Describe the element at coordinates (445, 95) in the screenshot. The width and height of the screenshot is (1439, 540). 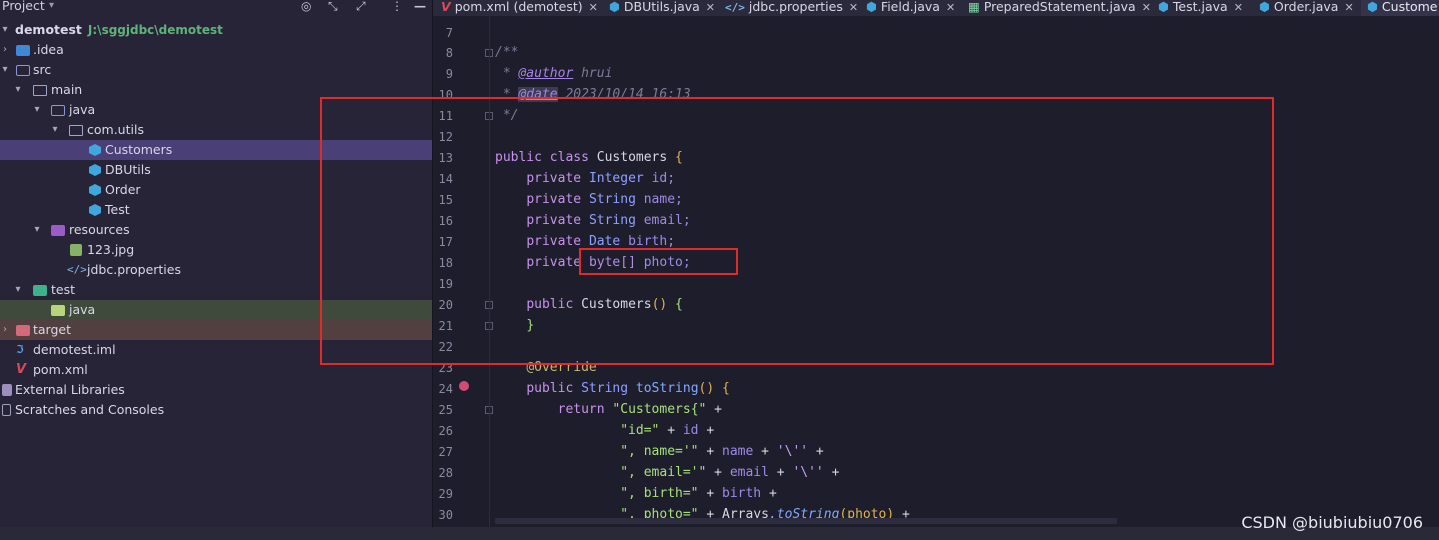
I see `line-number: 10` at that location.